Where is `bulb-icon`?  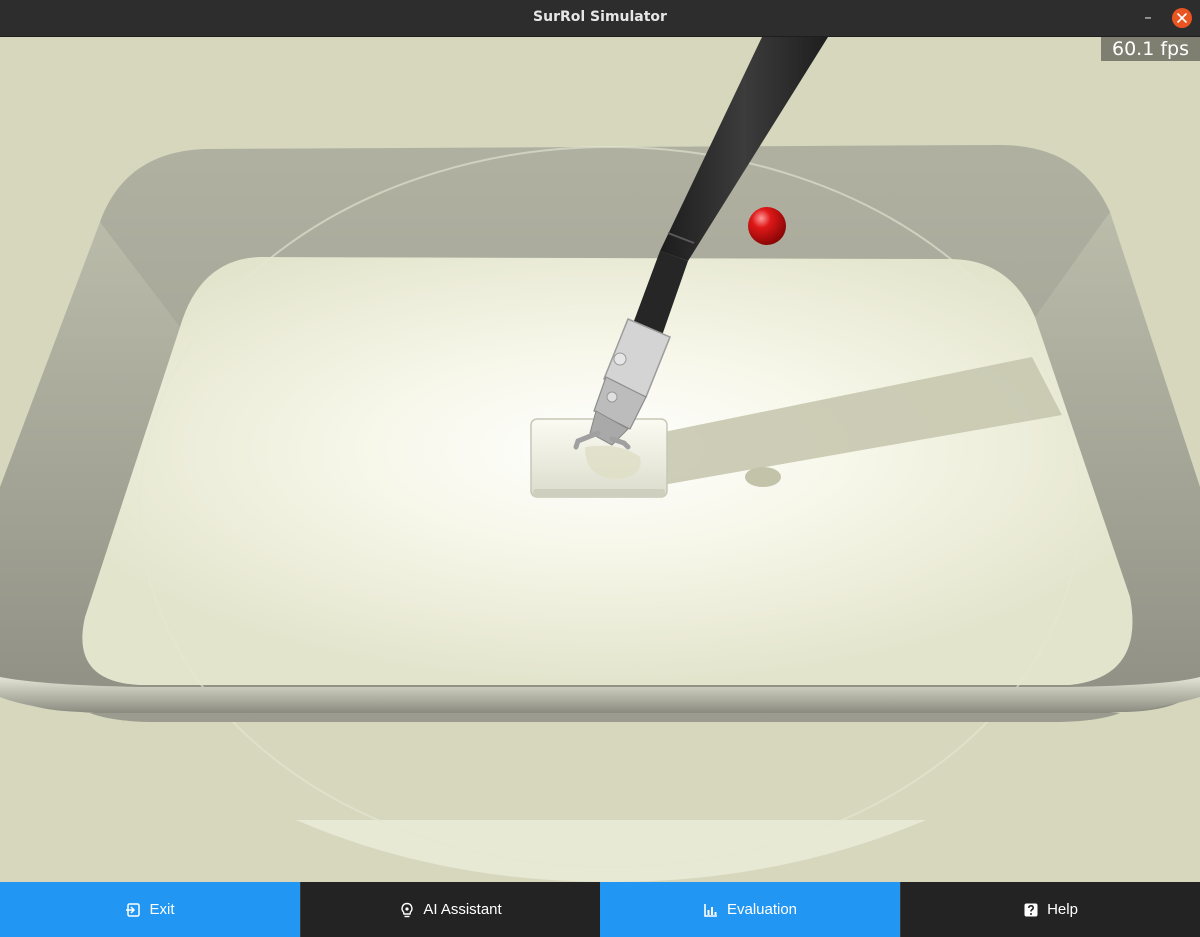 bulb-icon is located at coordinates (407, 910).